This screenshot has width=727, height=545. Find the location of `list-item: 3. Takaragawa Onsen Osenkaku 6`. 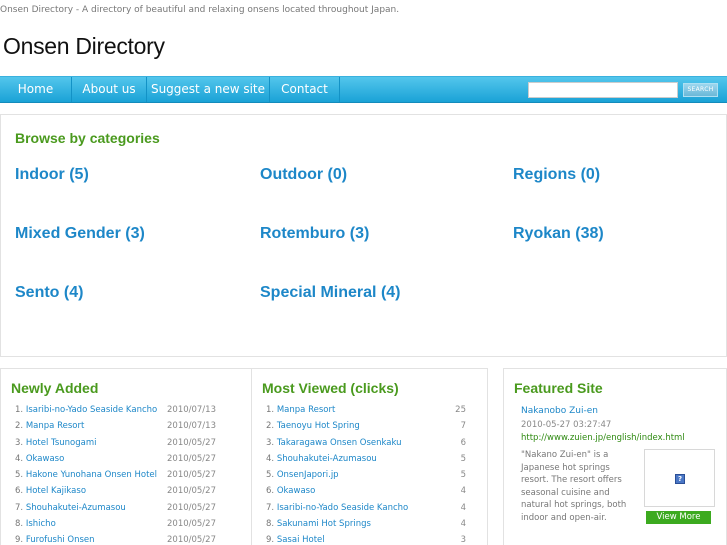

list-item: 3. Takaragawa Onsen Osenkaku 6 is located at coordinates (366, 446).